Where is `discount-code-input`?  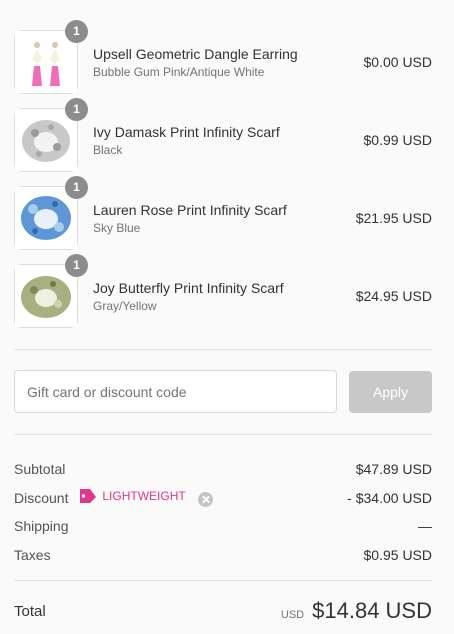
discount-code-input is located at coordinates (175, 391).